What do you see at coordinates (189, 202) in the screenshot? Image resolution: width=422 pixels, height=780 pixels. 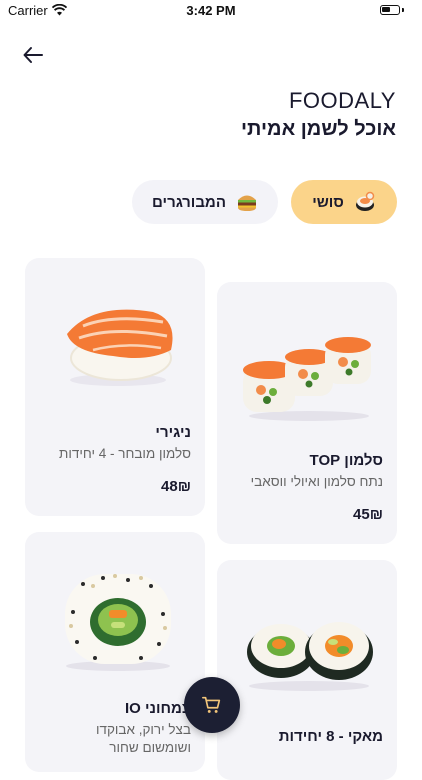 I see `tab-burgers-label: המבורגרים` at bounding box center [189, 202].